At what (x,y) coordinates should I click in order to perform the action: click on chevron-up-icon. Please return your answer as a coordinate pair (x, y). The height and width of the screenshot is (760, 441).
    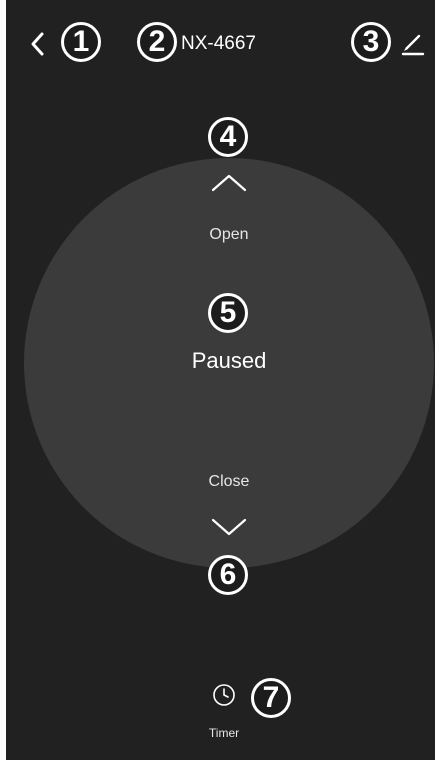
    Looking at the image, I should click on (229, 183).